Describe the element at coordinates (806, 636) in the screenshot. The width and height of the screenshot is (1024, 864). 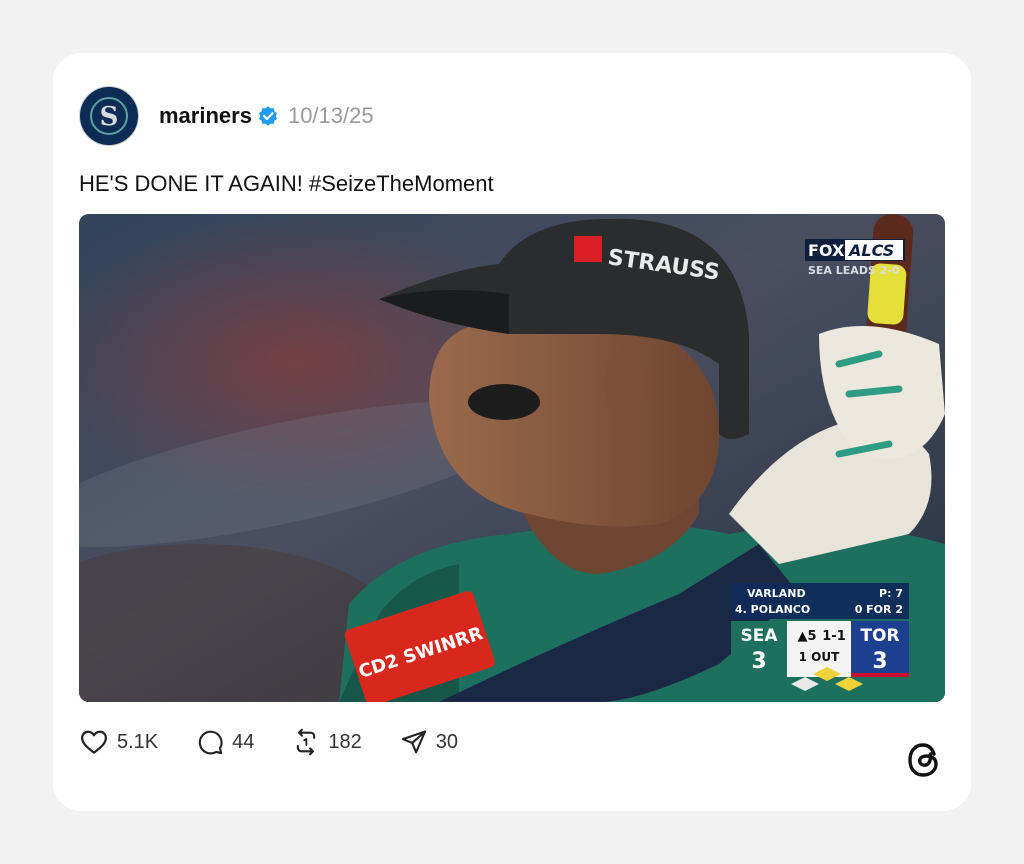
I see `inning: ▲5` at that location.